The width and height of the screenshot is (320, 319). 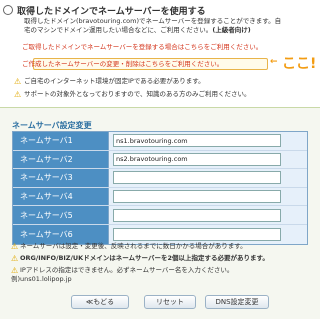 I want to click on nameserver-row: ネームサーバ2, so click(x=160, y=160).